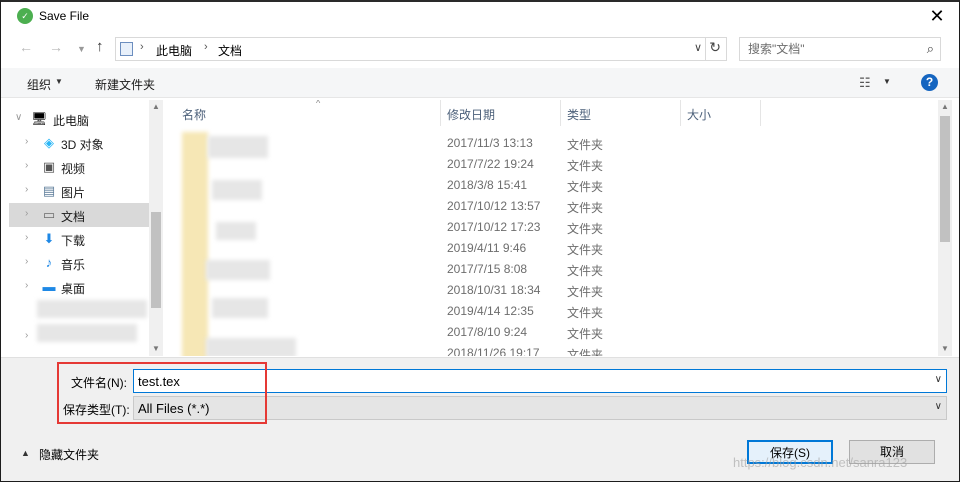  Describe the element at coordinates (318, 104) in the screenshot. I see `sort-ascending-icon: ^` at that location.